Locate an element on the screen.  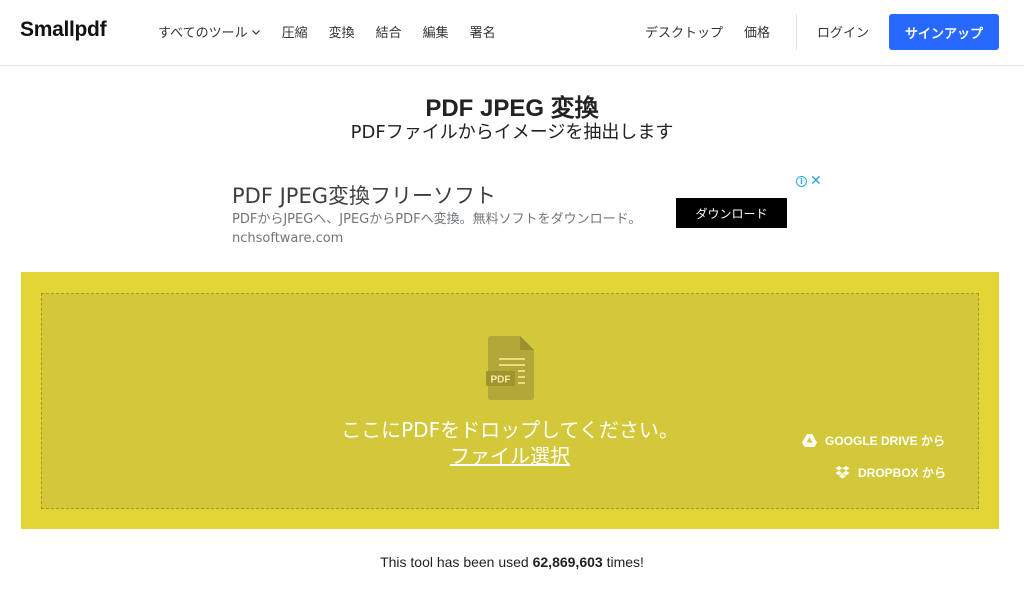
drop-instruction: ここにPDFをドロップしてください。 is located at coordinates (510, 430).